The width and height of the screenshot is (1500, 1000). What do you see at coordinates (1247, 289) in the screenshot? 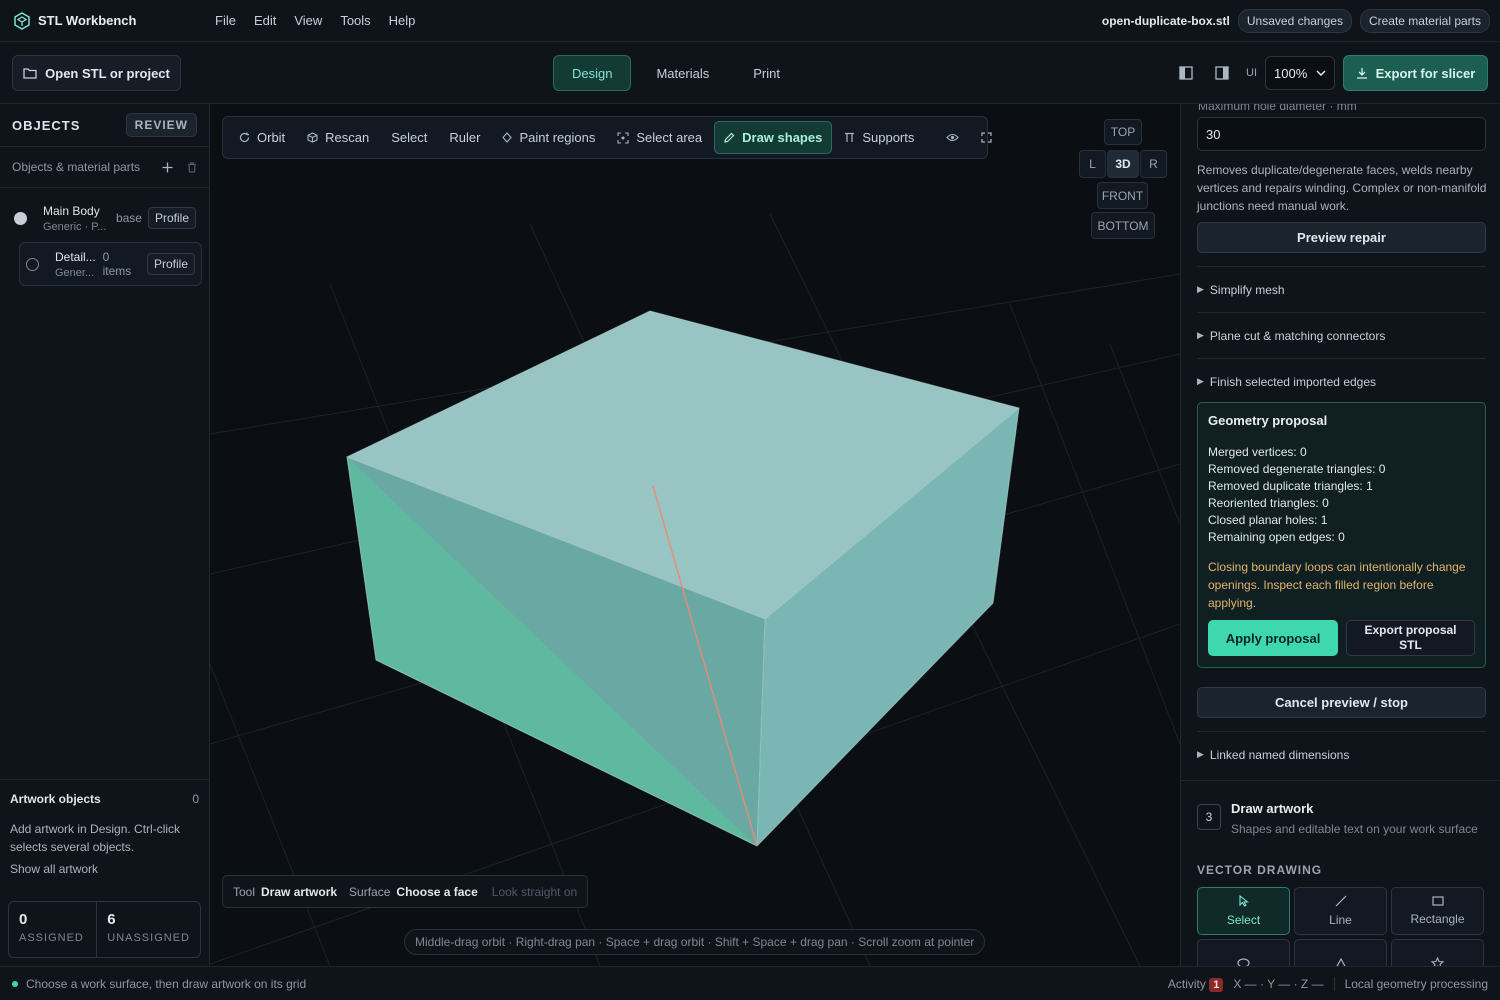
I see `section-label: Simplify mesh` at bounding box center [1247, 289].